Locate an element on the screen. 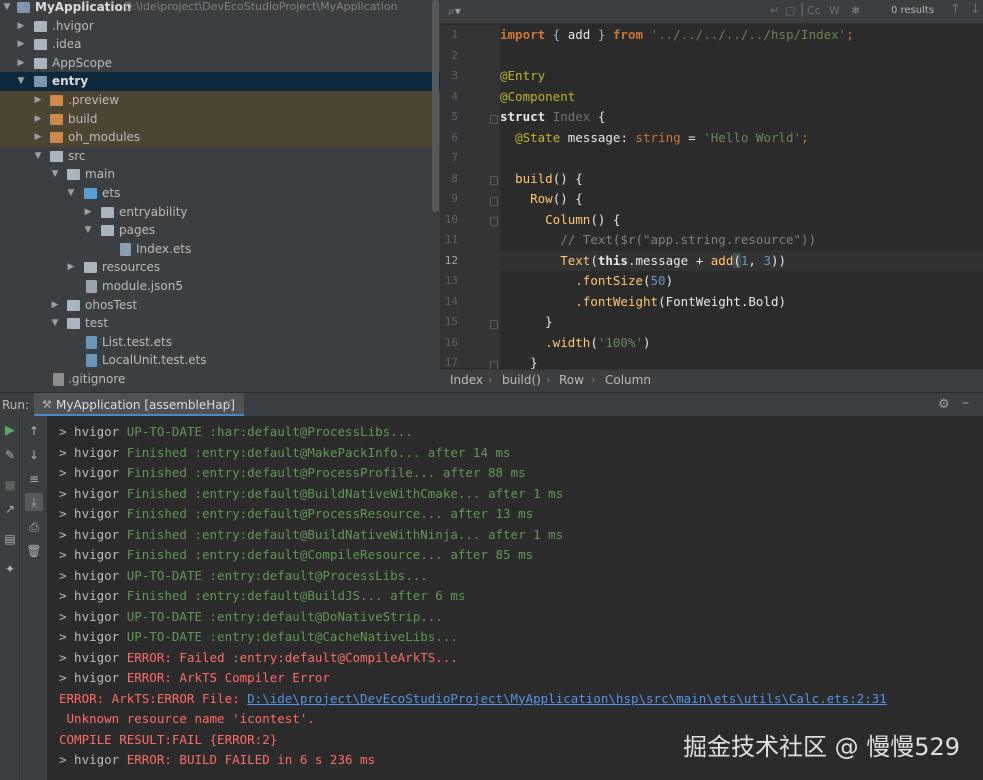 The width and height of the screenshot is (983, 780). regex-history-icon: ▢ is located at coordinates (790, 10).